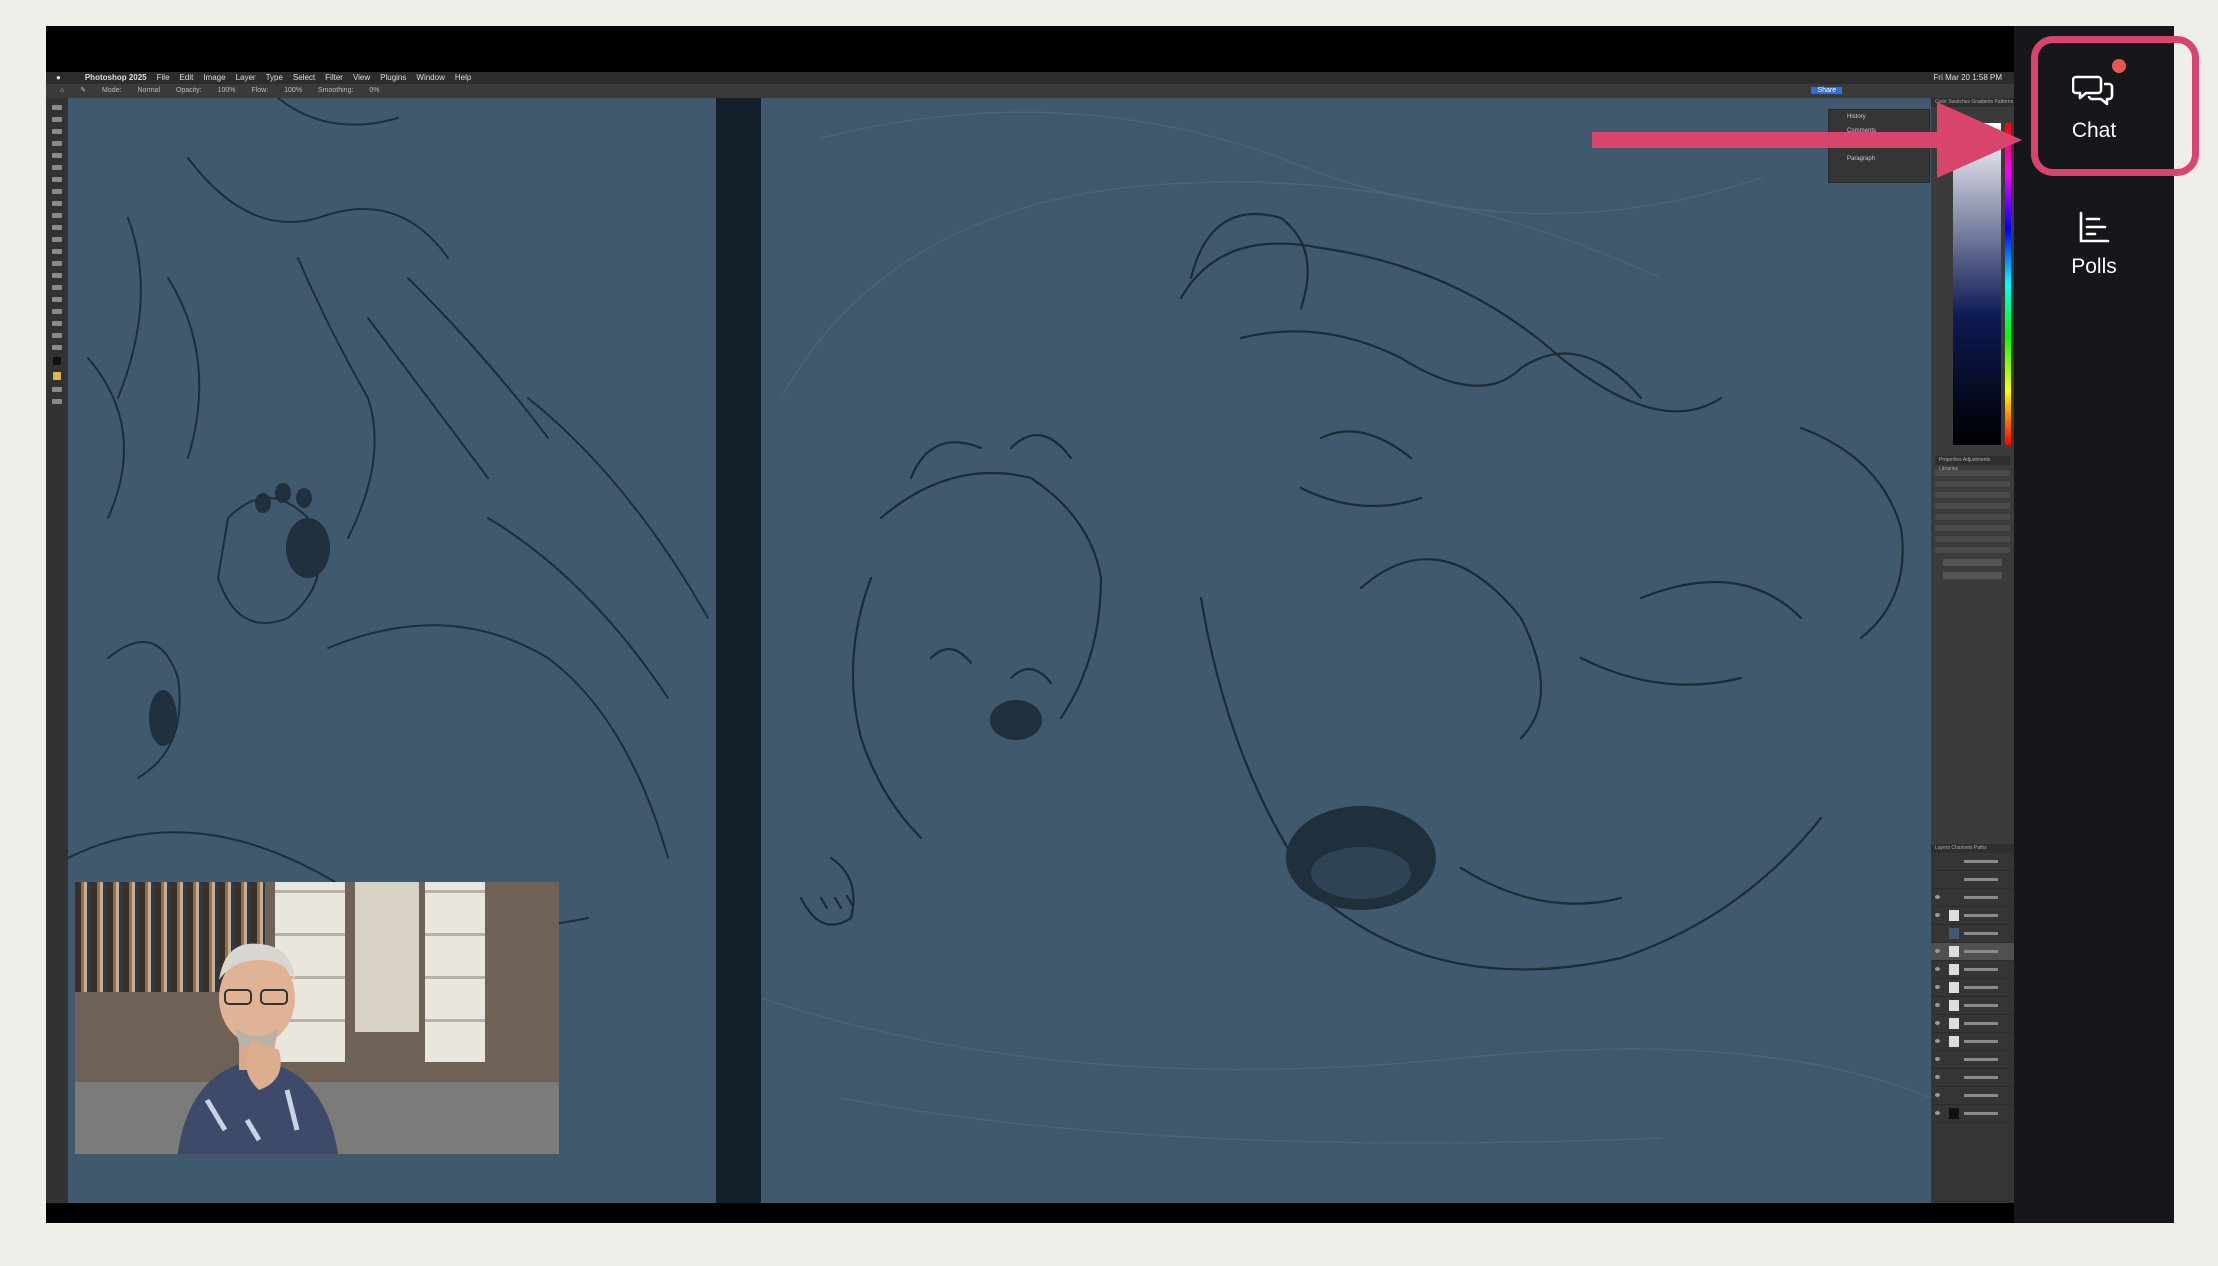  Describe the element at coordinates (463, 77) in the screenshot. I see `menu-help: Help` at that location.